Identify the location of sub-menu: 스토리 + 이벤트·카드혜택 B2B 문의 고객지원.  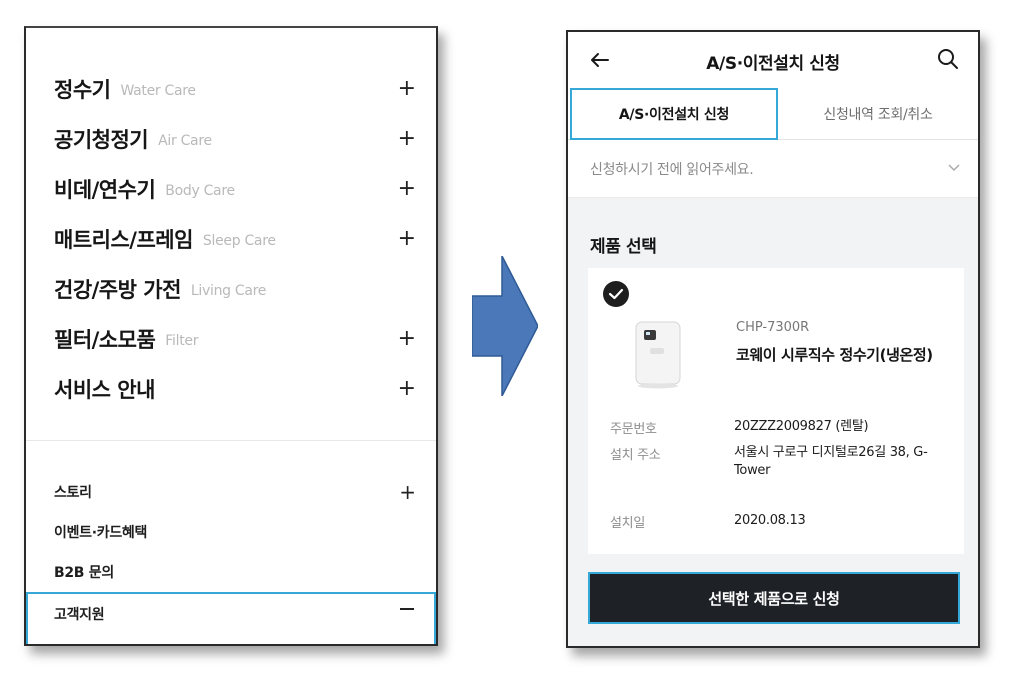
(231, 558).